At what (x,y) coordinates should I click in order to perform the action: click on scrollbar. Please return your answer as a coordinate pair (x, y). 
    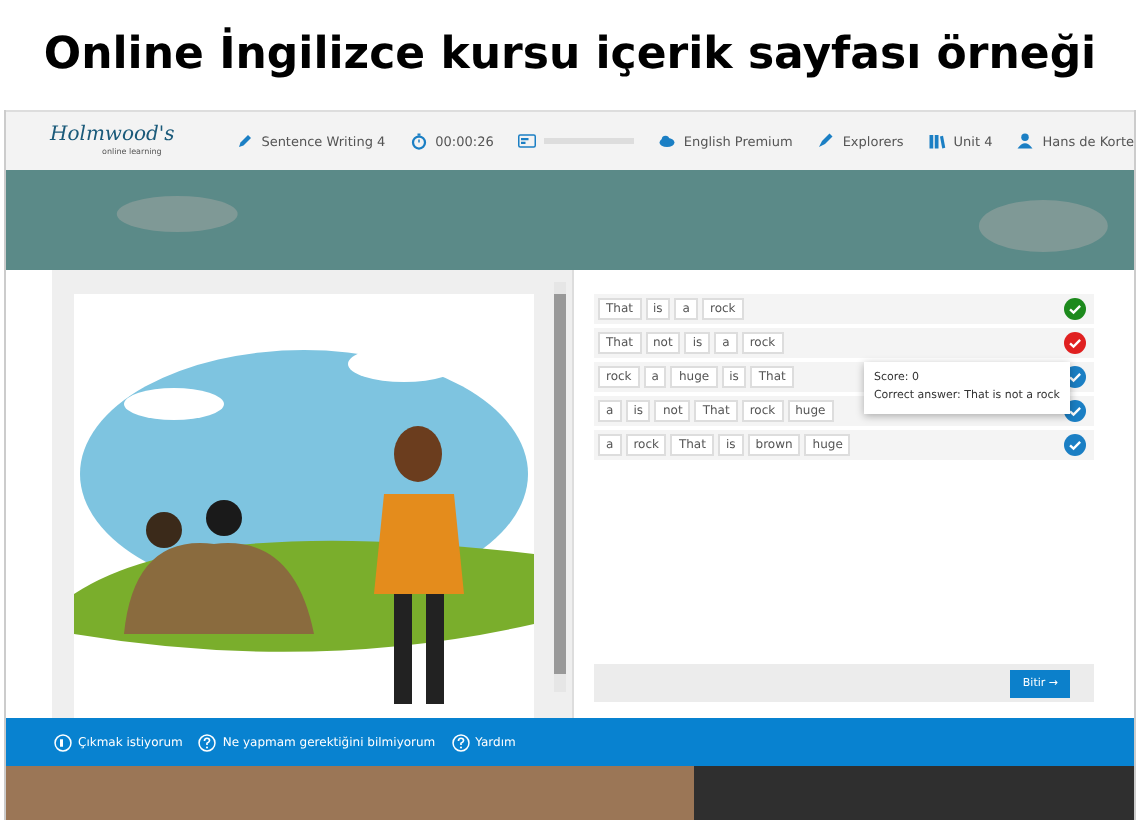
    Looking at the image, I should click on (560, 487).